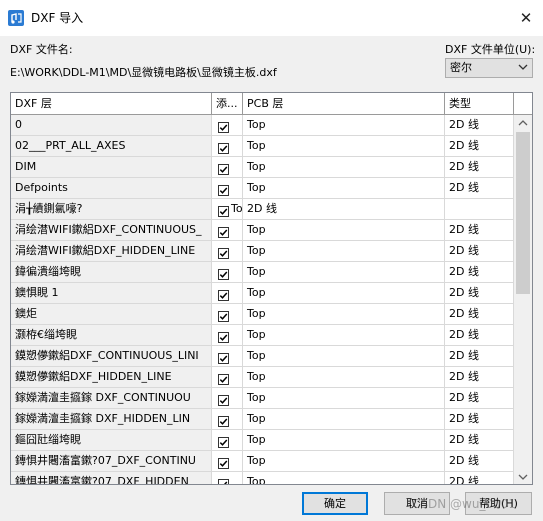  Describe the element at coordinates (111, 125) in the screenshot. I see `dxf-layer-cell: 0` at that location.